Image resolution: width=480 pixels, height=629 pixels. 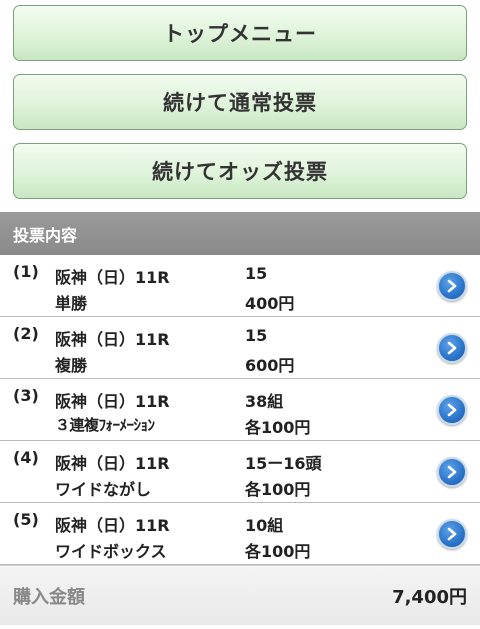 I want to click on section-header: 投票内容, so click(x=240, y=233).